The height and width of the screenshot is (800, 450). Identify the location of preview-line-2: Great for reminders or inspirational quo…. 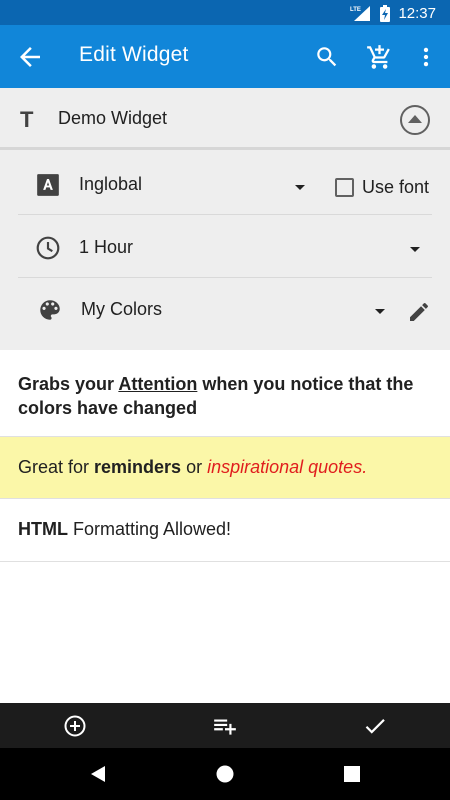
(225, 468).